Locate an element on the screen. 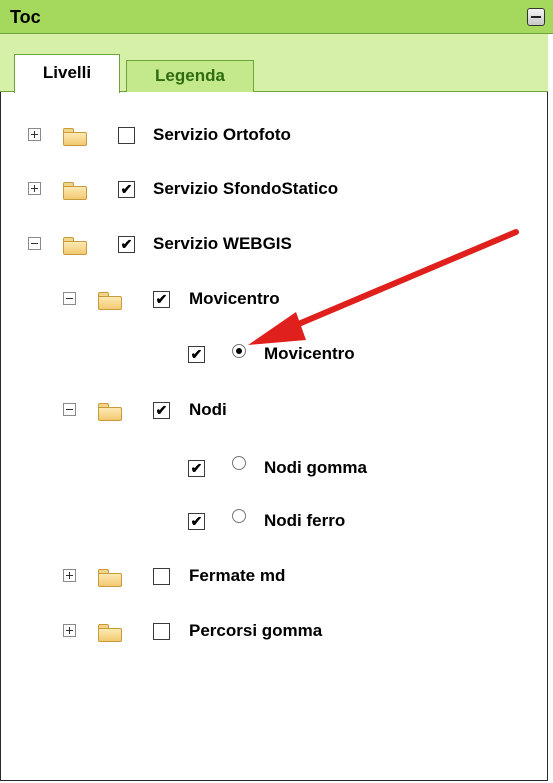 The width and height of the screenshot is (553, 783). tree-item-percorsi-gomma: Percorsi gomma is located at coordinates (274, 633).